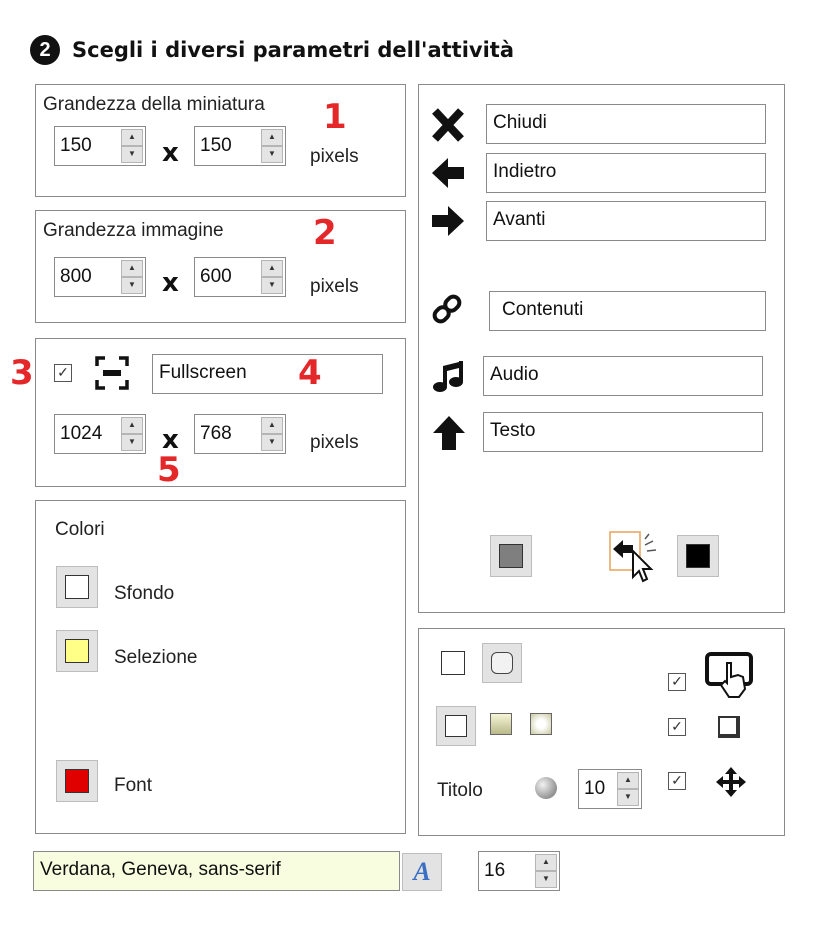  Describe the element at coordinates (495, 870) in the screenshot. I see `font-size-value: 16` at that location.